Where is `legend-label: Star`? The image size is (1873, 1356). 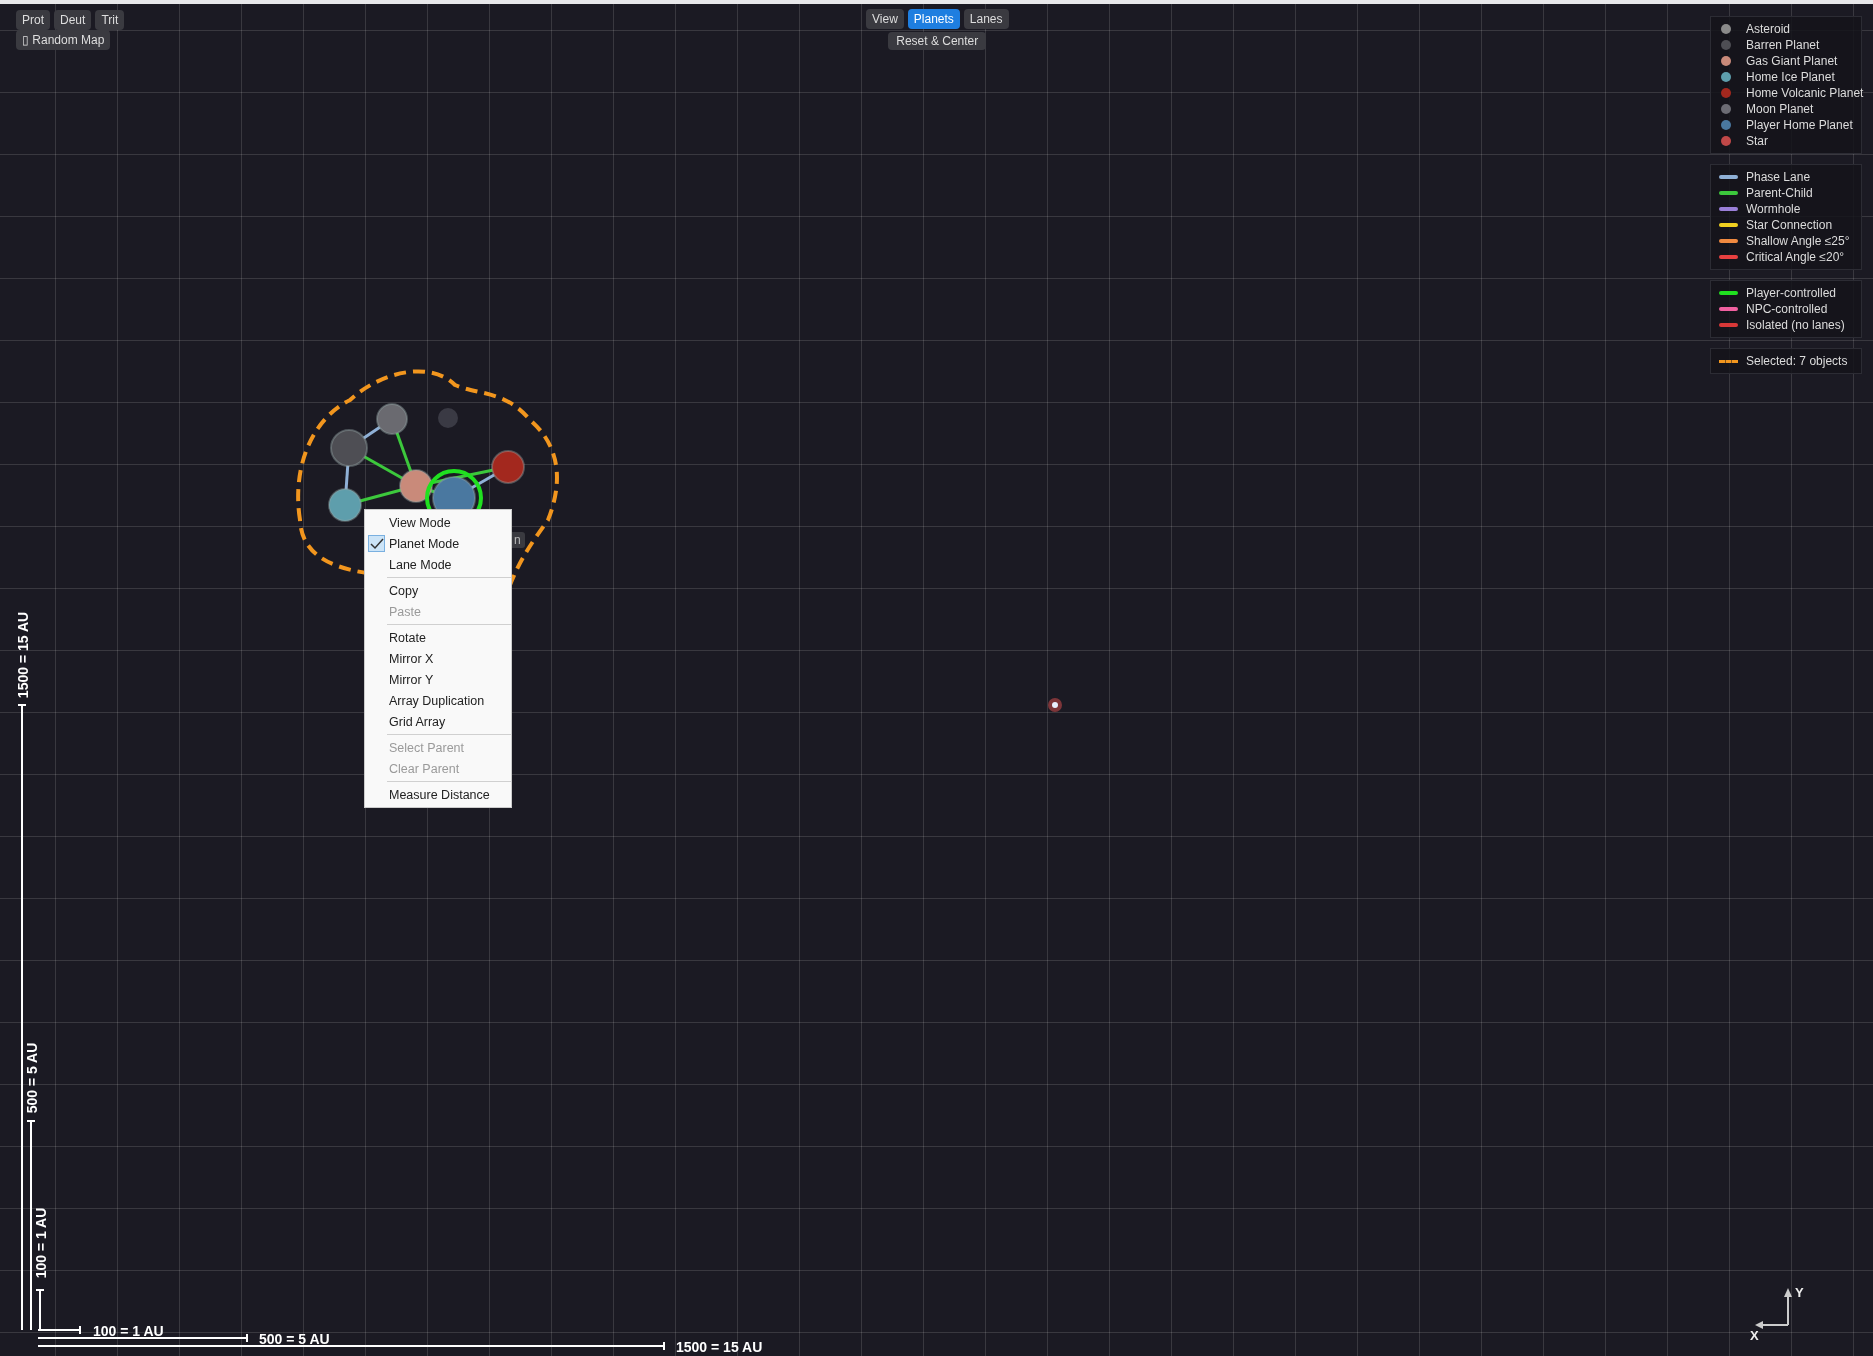
legend-label: Star is located at coordinates (1757, 141).